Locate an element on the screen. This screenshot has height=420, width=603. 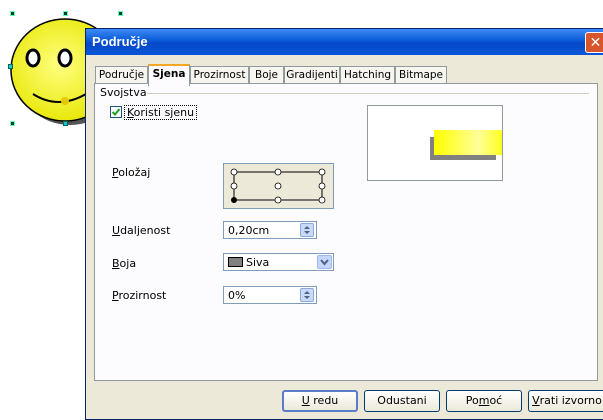
tab-hatching: Hatching is located at coordinates (367, 75).